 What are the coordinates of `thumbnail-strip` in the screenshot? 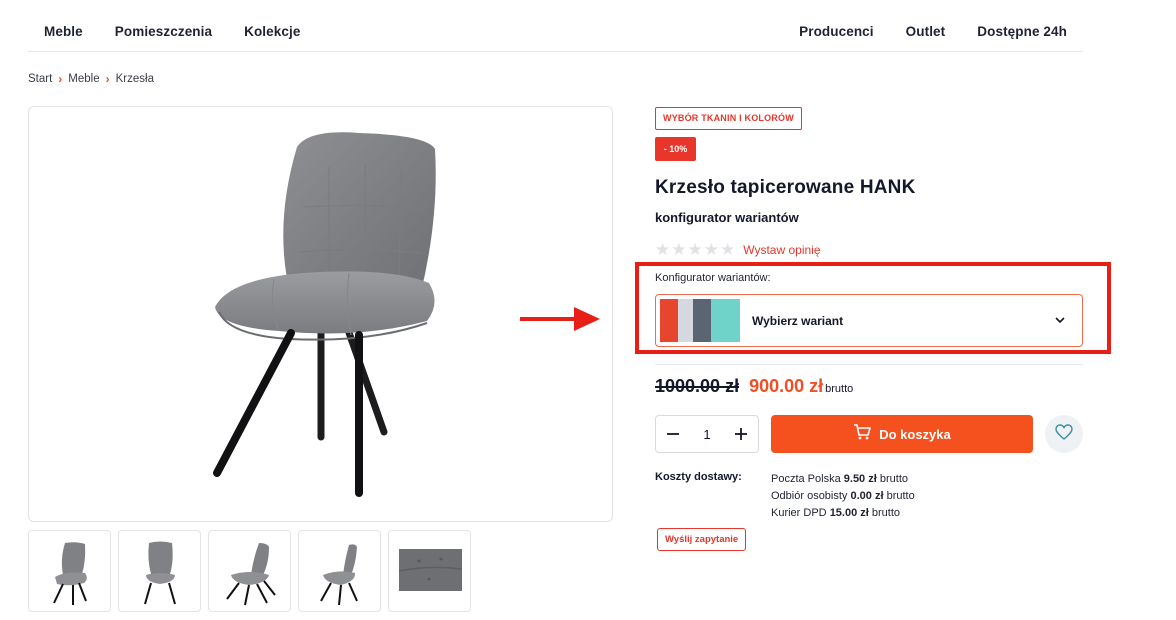 It's located at (249, 571).